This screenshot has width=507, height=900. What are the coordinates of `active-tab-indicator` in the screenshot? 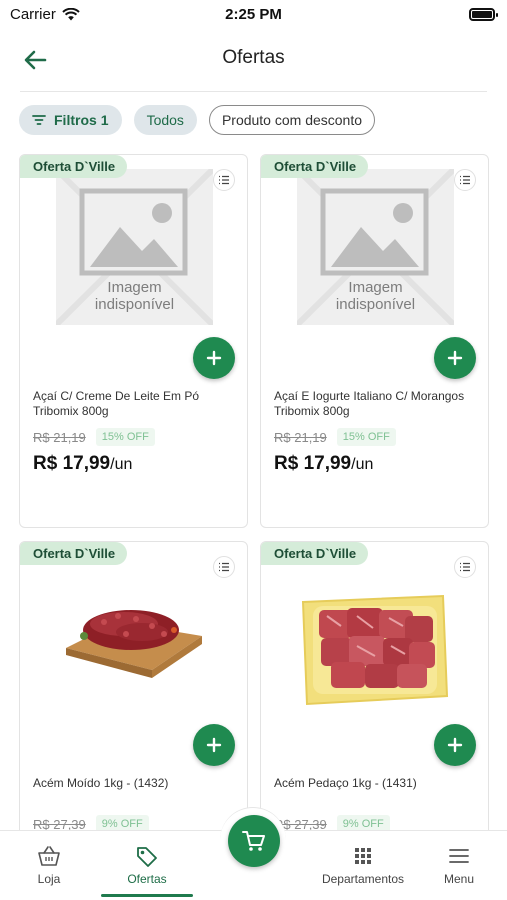 It's located at (147, 895).